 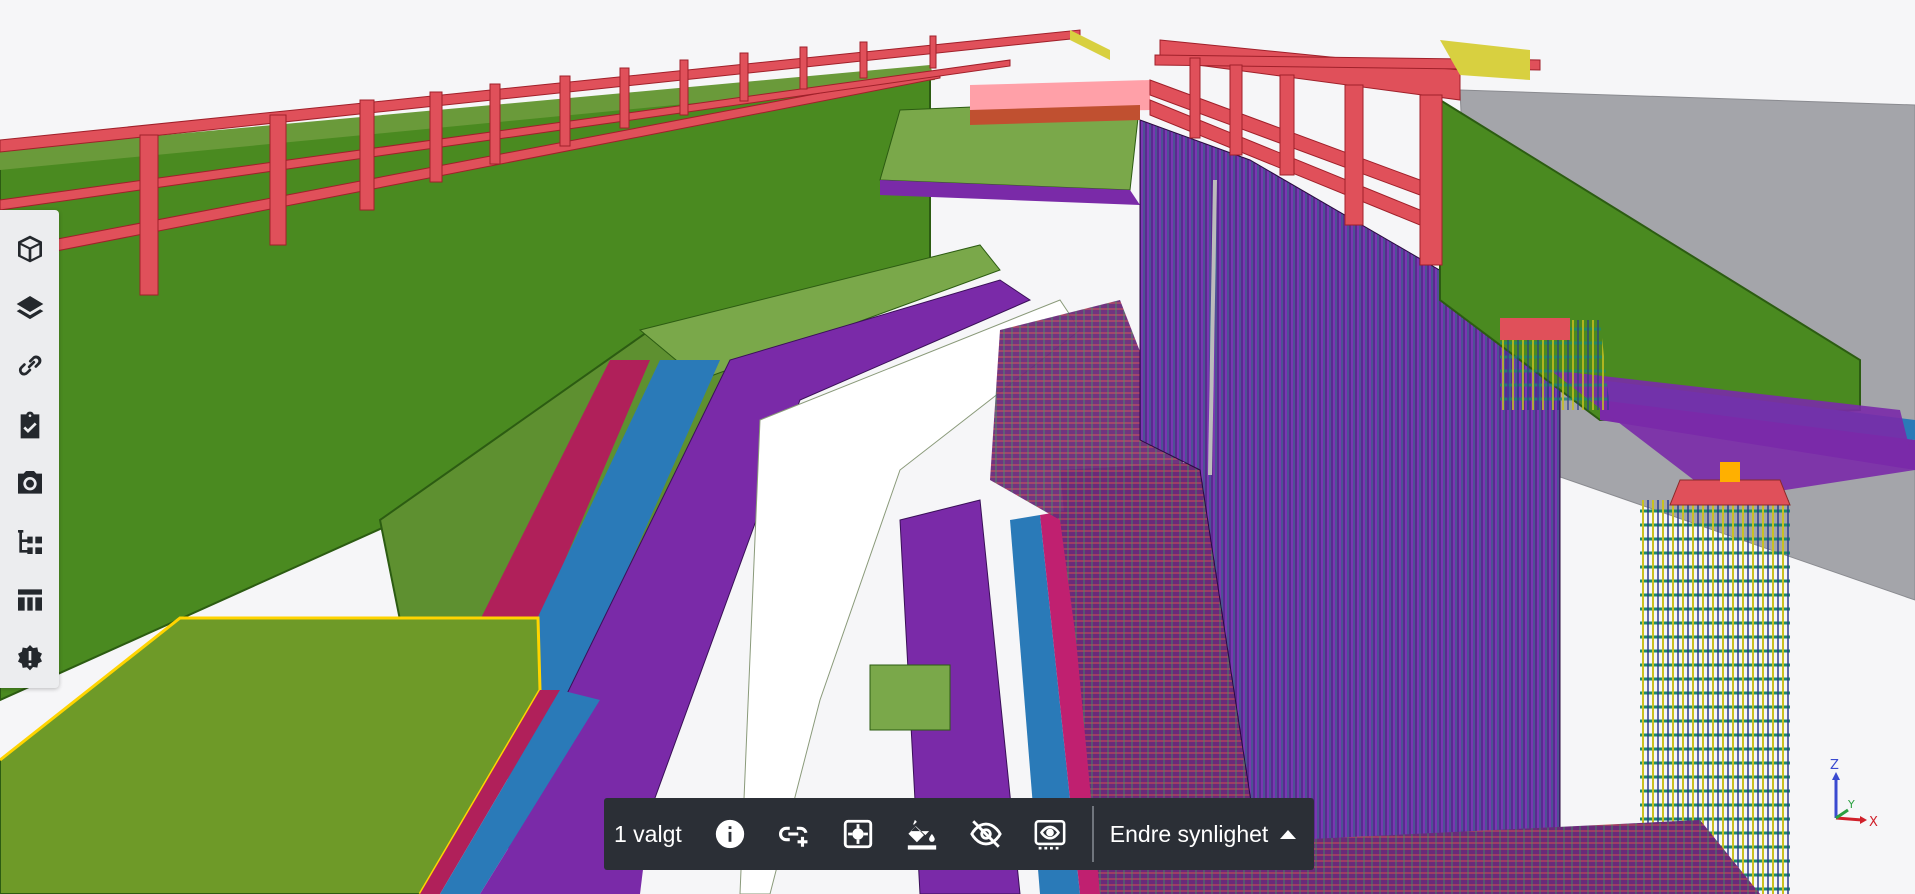 I want to click on selection-count: 1 valgt, so click(x=648, y=833).